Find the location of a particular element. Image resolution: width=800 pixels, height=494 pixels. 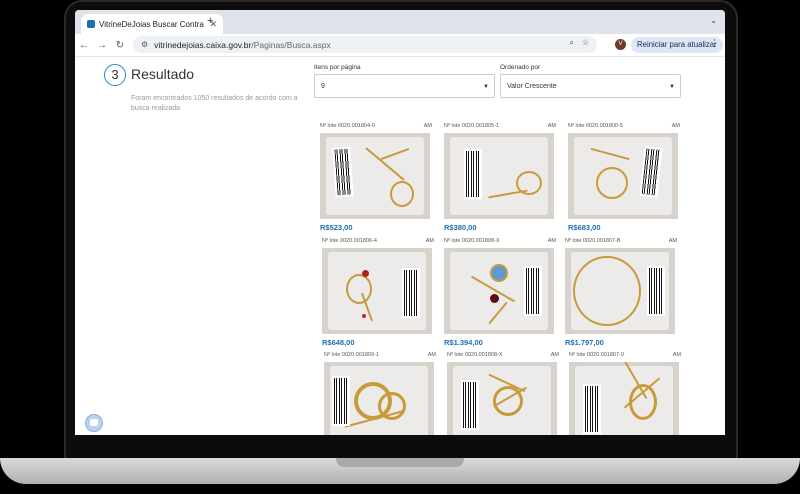

product-card: Nº lote 0020.001800-5 AM R$683,00 is located at coordinates (624, 177).